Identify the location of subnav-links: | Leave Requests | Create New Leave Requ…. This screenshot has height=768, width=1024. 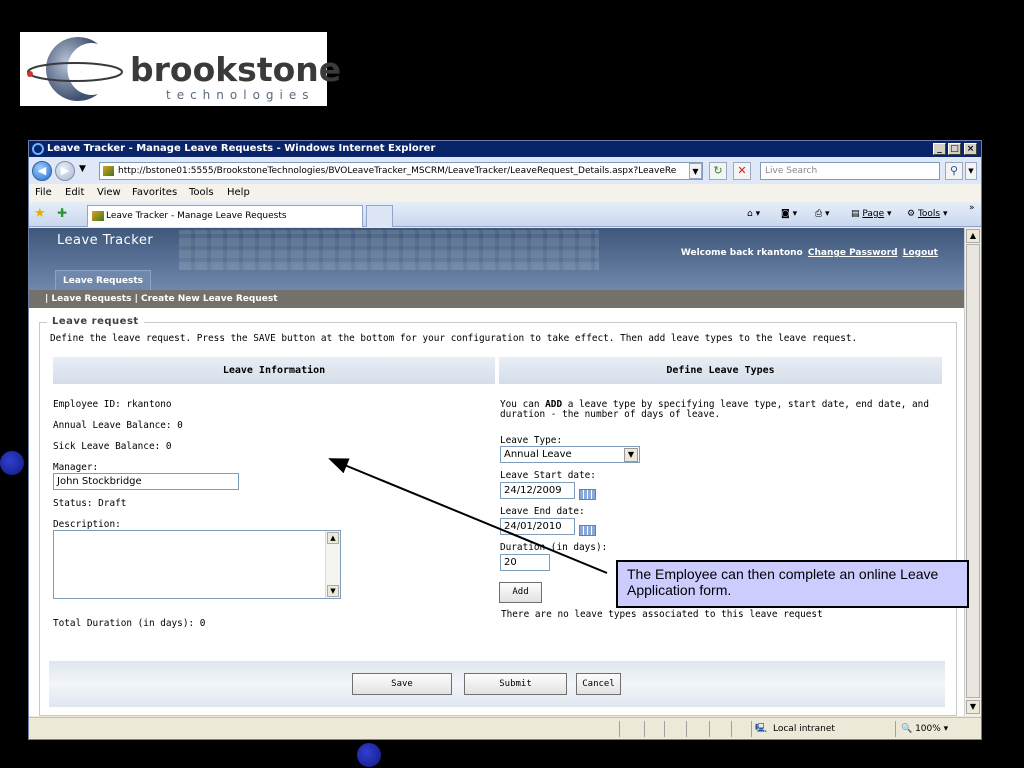
(161, 299).